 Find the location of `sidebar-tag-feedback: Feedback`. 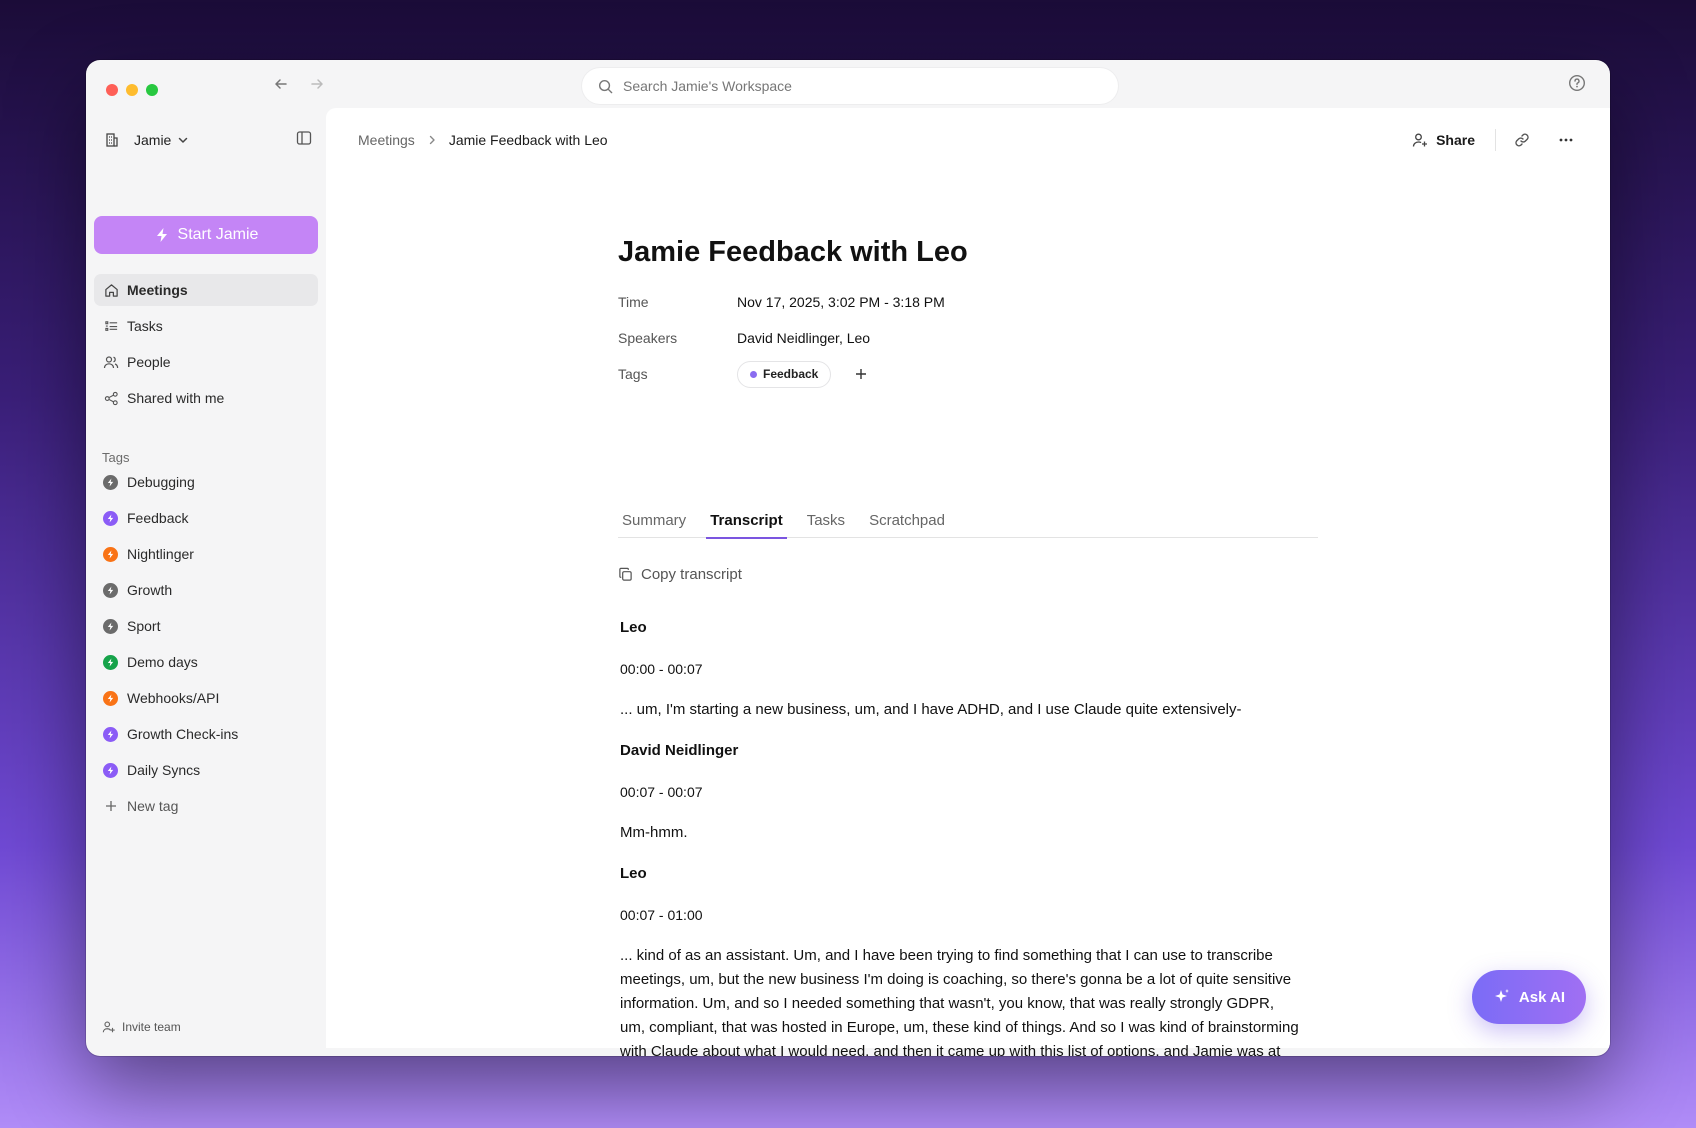

sidebar-tag-feedback: Feedback is located at coordinates (206, 518).